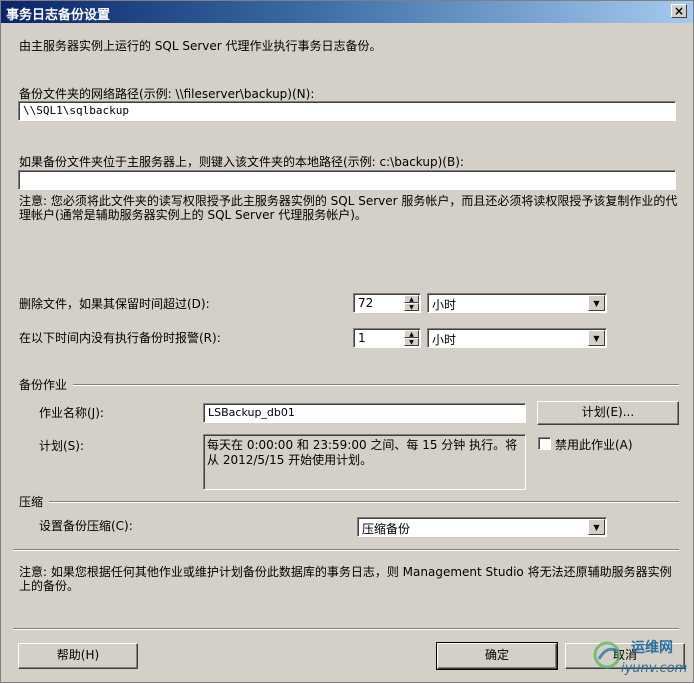 The height and width of the screenshot is (684, 694). What do you see at coordinates (444, 305) in the screenshot?
I see `delete-files-unit-value: 小时` at bounding box center [444, 305].